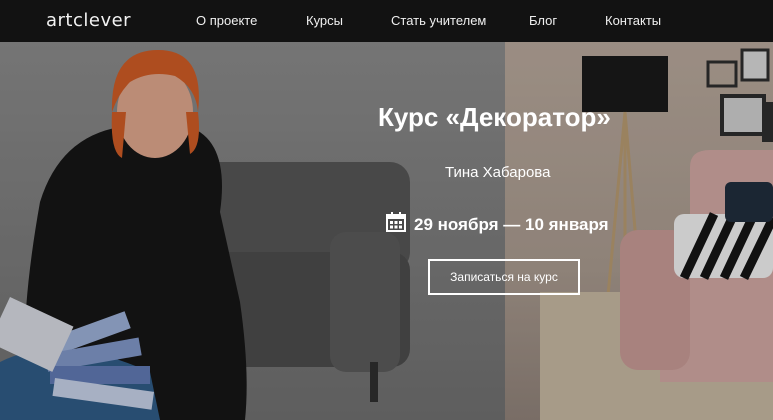  What do you see at coordinates (88, 20) in the screenshot?
I see `site-logo: artclever` at bounding box center [88, 20].